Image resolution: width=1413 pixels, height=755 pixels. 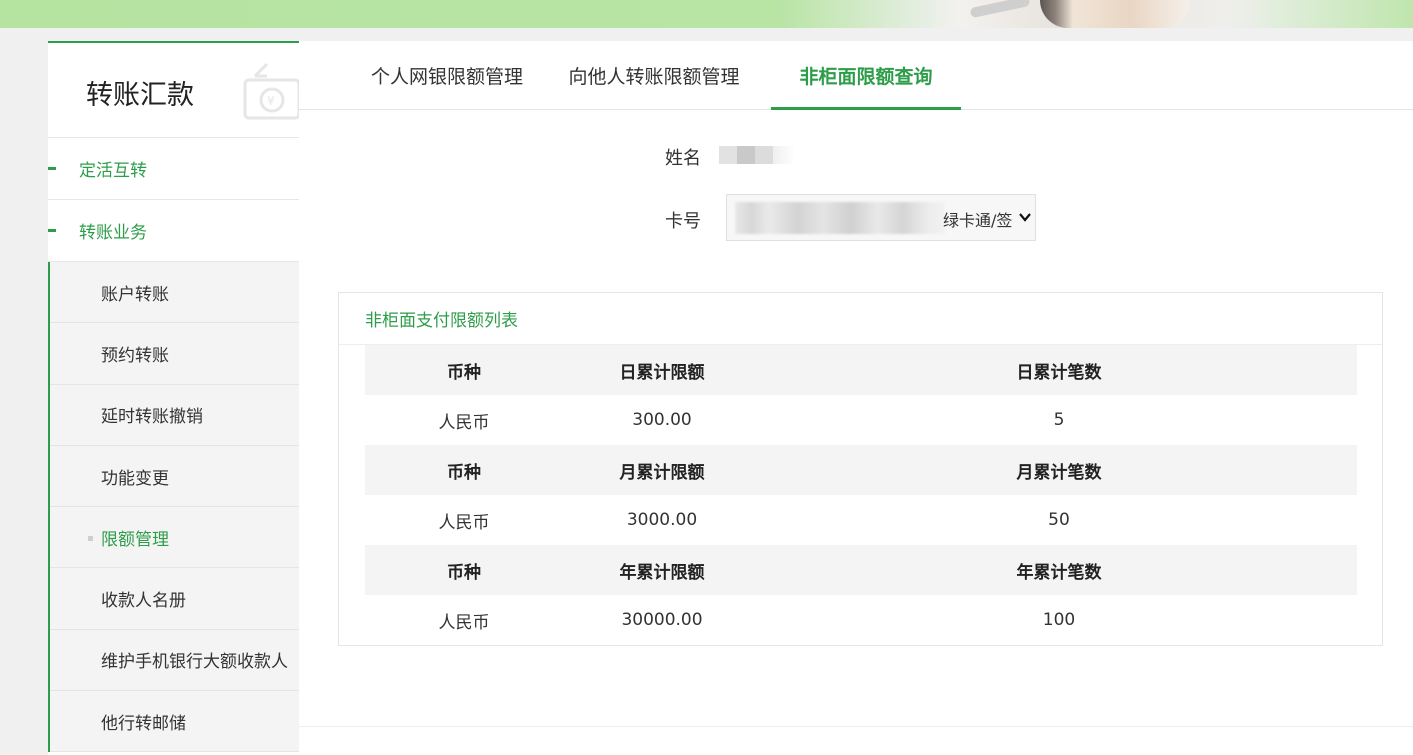 What do you see at coordinates (662, 420) in the screenshot?
I see `table-cell: 300.00` at bounding box center [662, 420].